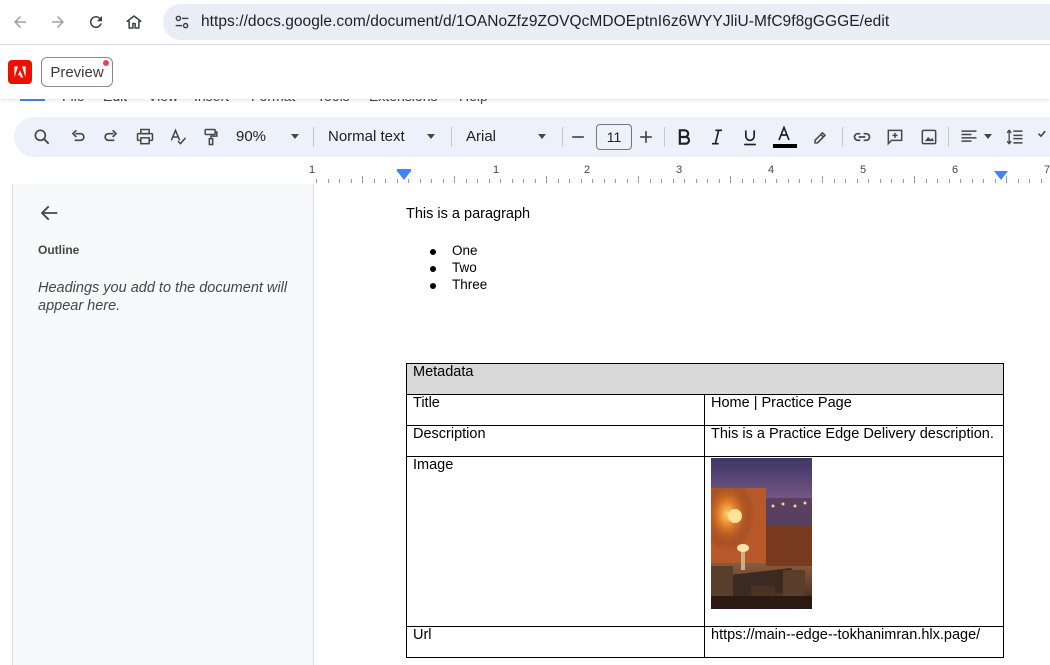 This screenshot has height=665, width=1050. What do you see at coordinates (295, 136) in the screenshot?
I see `zoom-caret-icon` at bounding box center [295, 136].